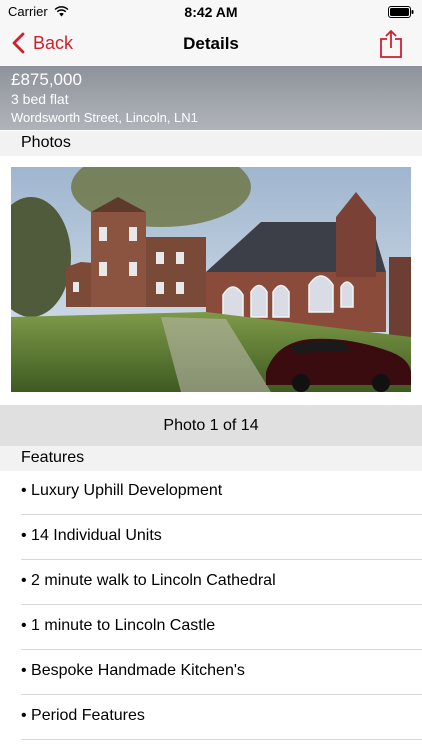 The image size is (422, 750). Describe the element at coordinates (211, 458) in the screenshot. I see `features-section-header: Features` at that location.